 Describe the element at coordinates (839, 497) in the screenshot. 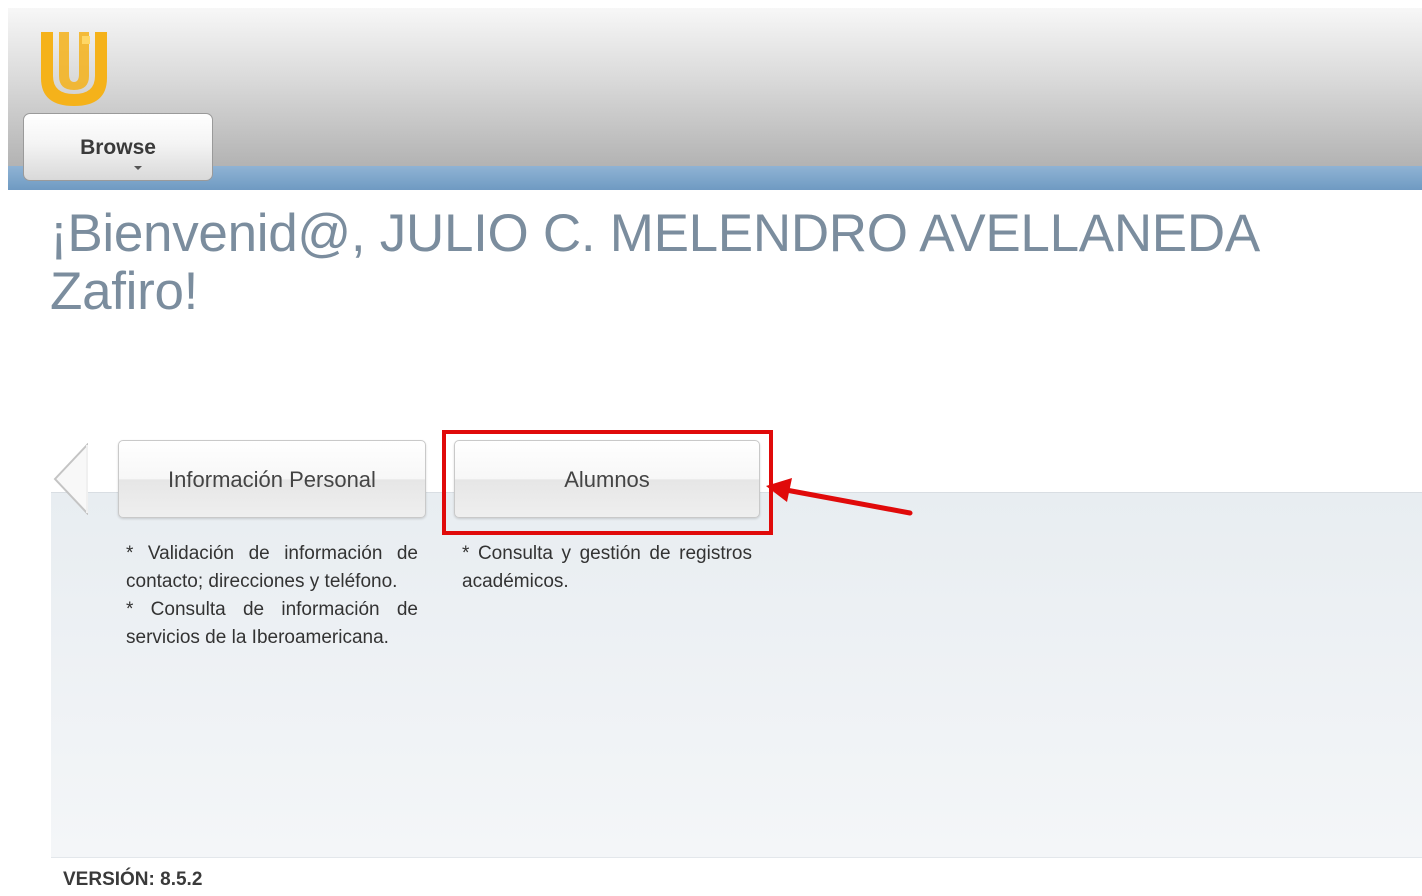

I see `annotation-arrow-icon` at that location.